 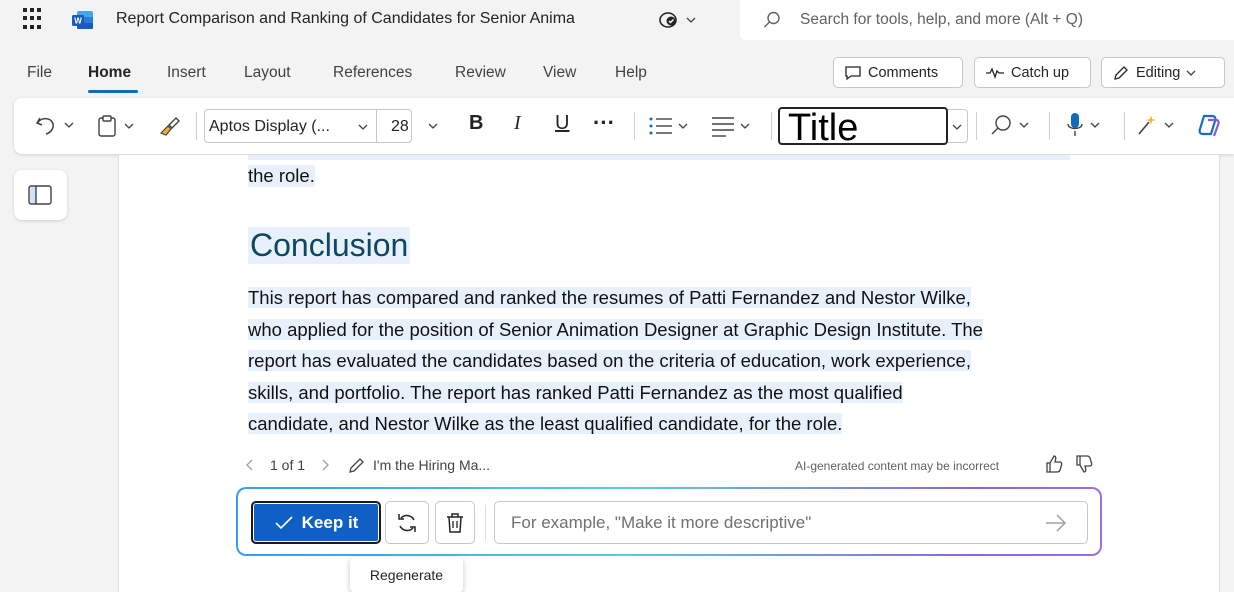 I want to click on align-left-icon, so click(x=723, y=127).